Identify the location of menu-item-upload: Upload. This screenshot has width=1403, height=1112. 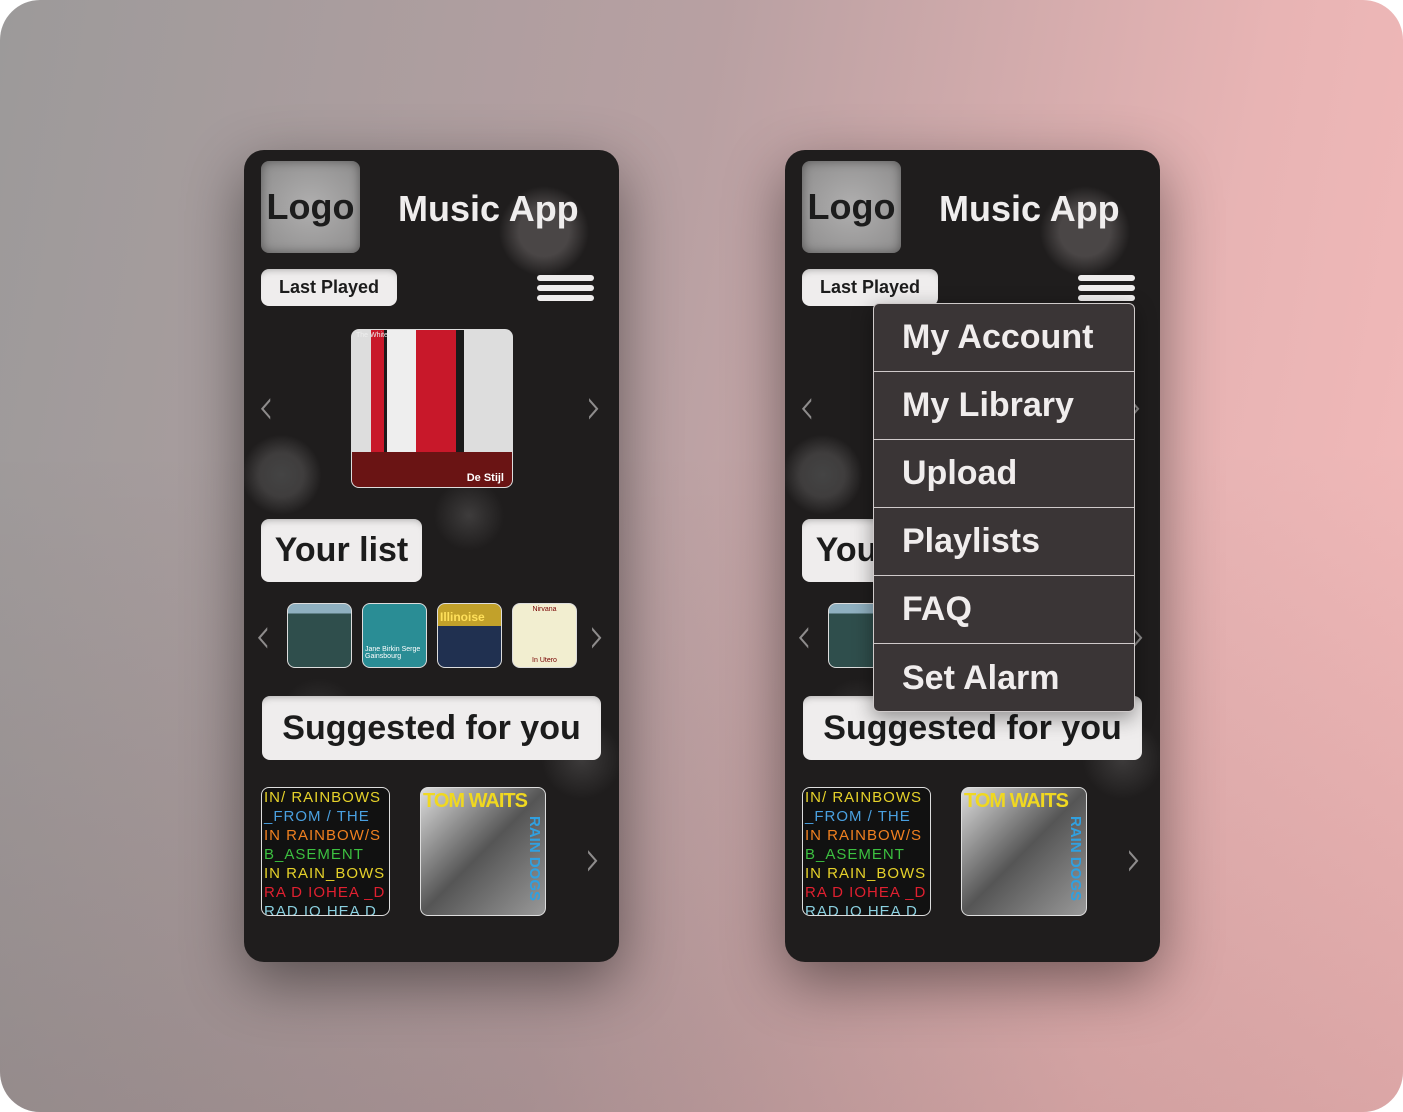
(1004, 474).